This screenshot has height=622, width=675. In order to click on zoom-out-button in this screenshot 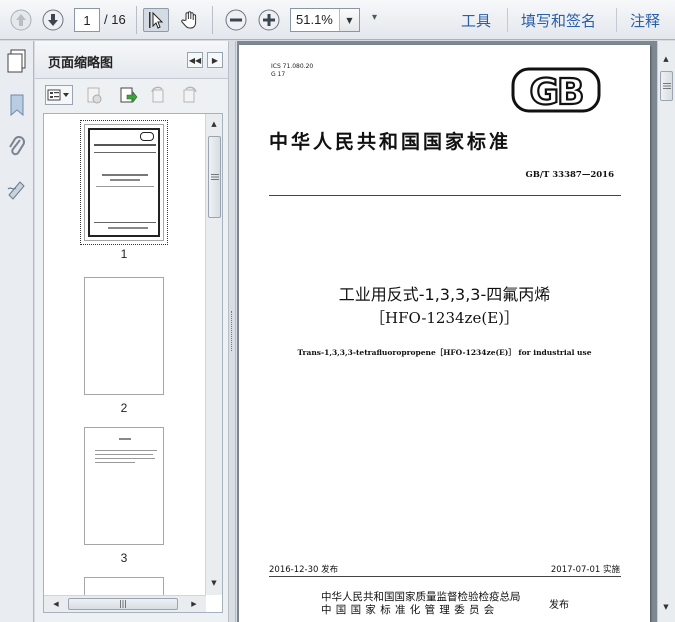, I will do `click(236, 20)`.